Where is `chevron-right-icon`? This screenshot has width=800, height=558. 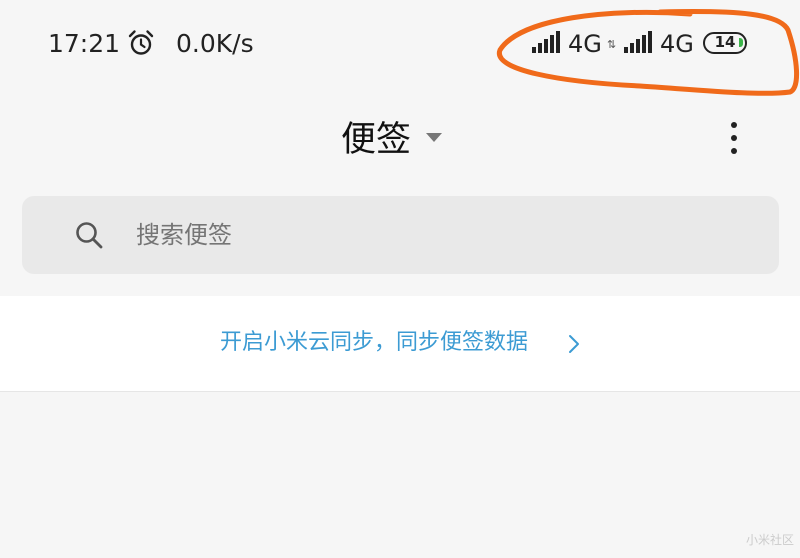
chevron-right-icon is located at coordinates (574, 344).